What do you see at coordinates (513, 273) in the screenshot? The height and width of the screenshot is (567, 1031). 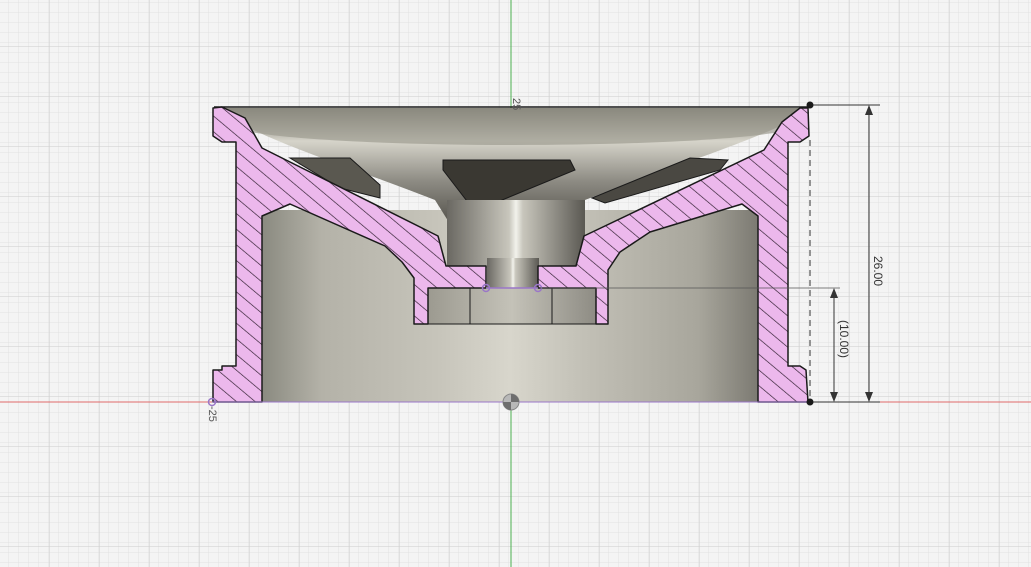 I see `wheel-hub-neck` at bounding box center [513, 273].